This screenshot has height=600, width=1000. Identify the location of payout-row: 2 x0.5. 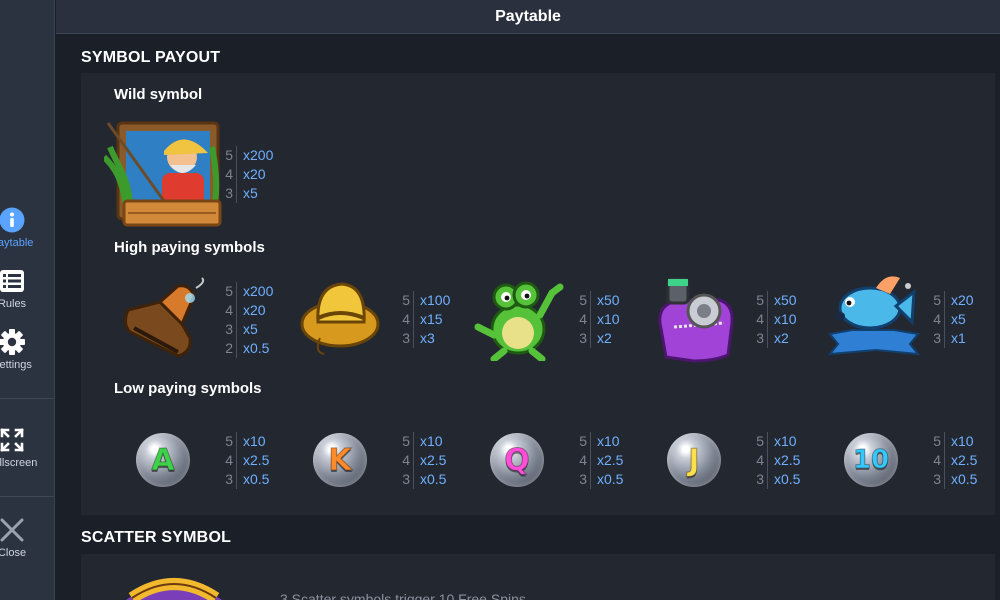
(247, 348).